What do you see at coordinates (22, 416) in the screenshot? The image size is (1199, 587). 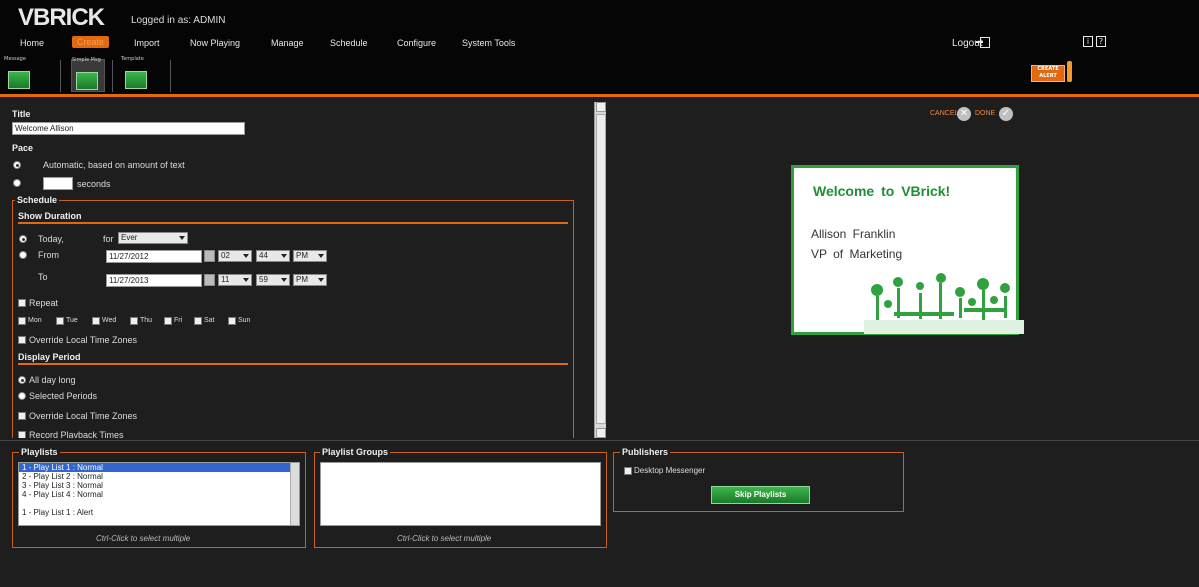 I see `override-tz2-checkbox` at bounding box center [22, 416].